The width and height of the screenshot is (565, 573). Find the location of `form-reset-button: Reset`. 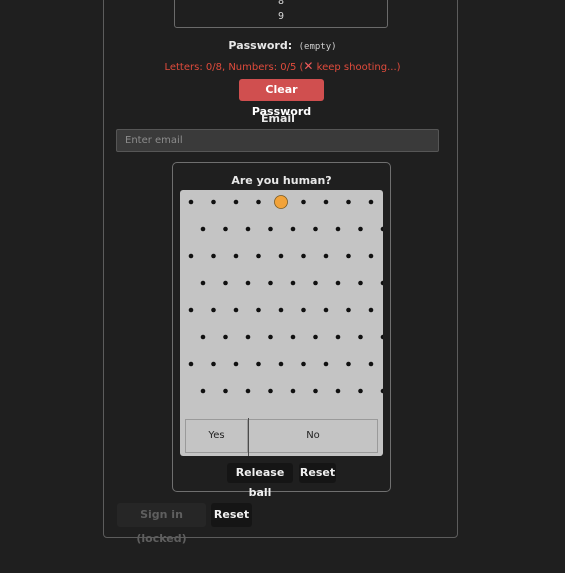

form-reset-button: Reset is located at coordinates (231, 515).